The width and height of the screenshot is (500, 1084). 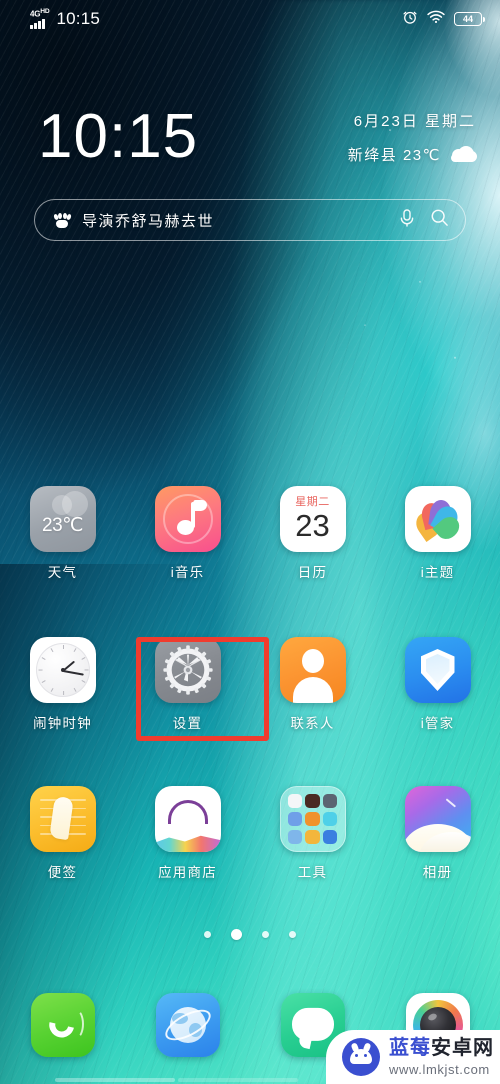 I want to click on app-calendar: 星期二 23 日历, so click(x=312, y=538).